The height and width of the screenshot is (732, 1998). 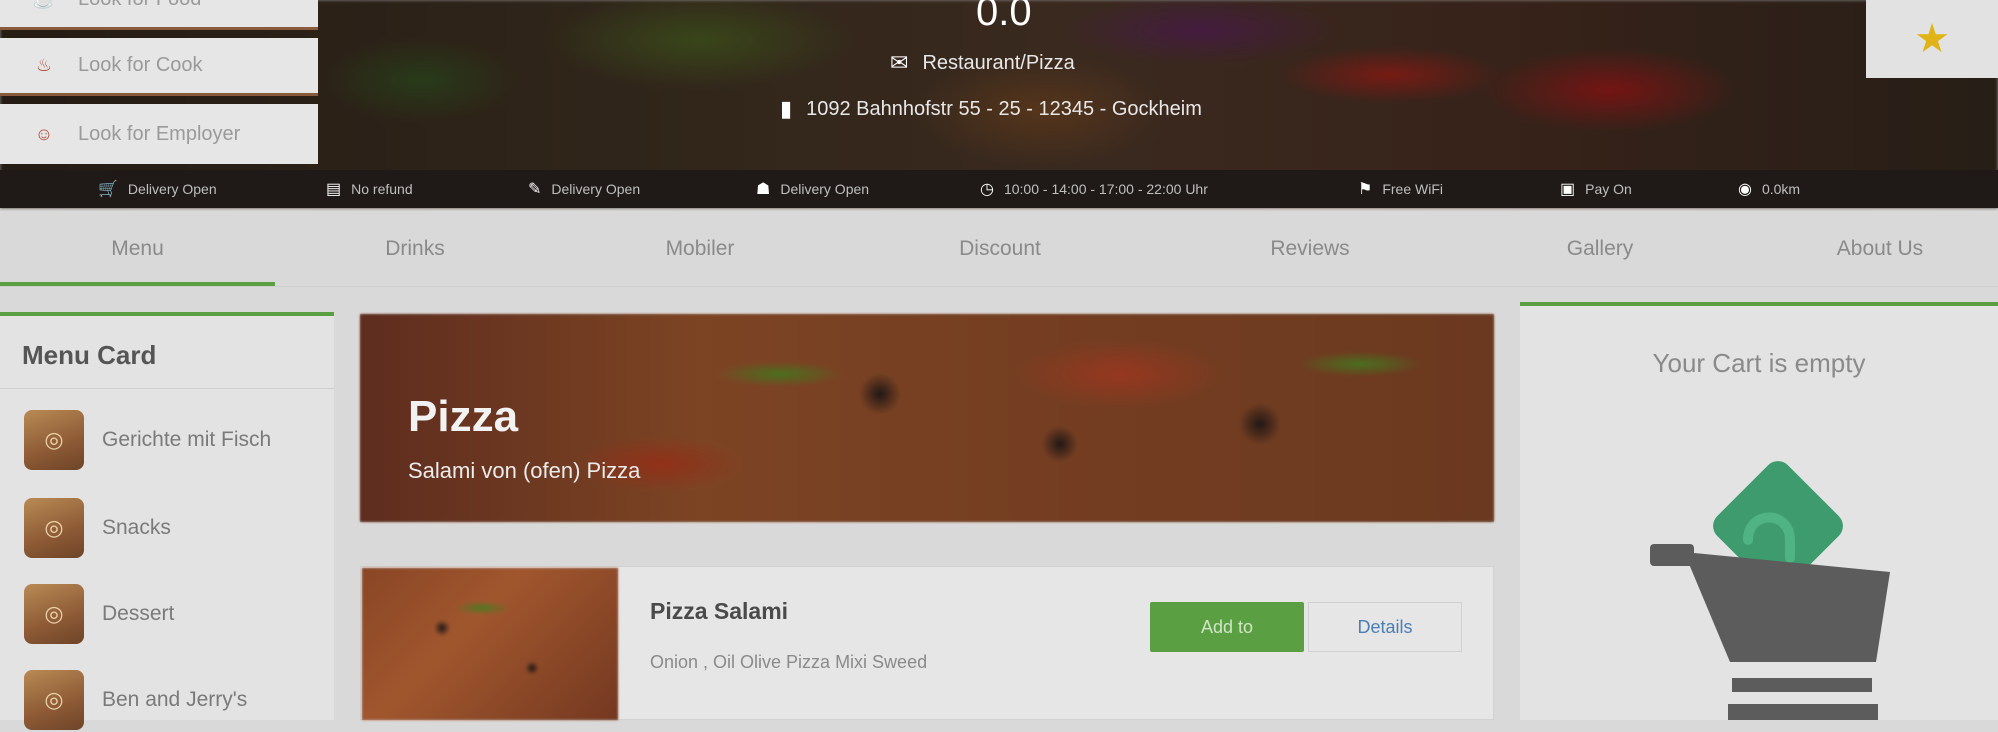 What do you see at coordinates (524, 470) in the screenshot?
I see `category-banner-subtitle: Salami von (ofen) Pizza` at bounding box center [524, 470].